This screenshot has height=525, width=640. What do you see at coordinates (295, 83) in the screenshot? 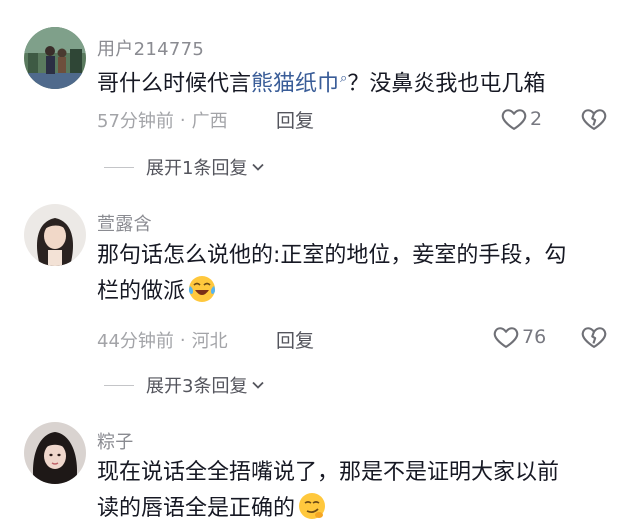
I see `search-link: 熊猫纸巾` at bounding box center [295, 83].